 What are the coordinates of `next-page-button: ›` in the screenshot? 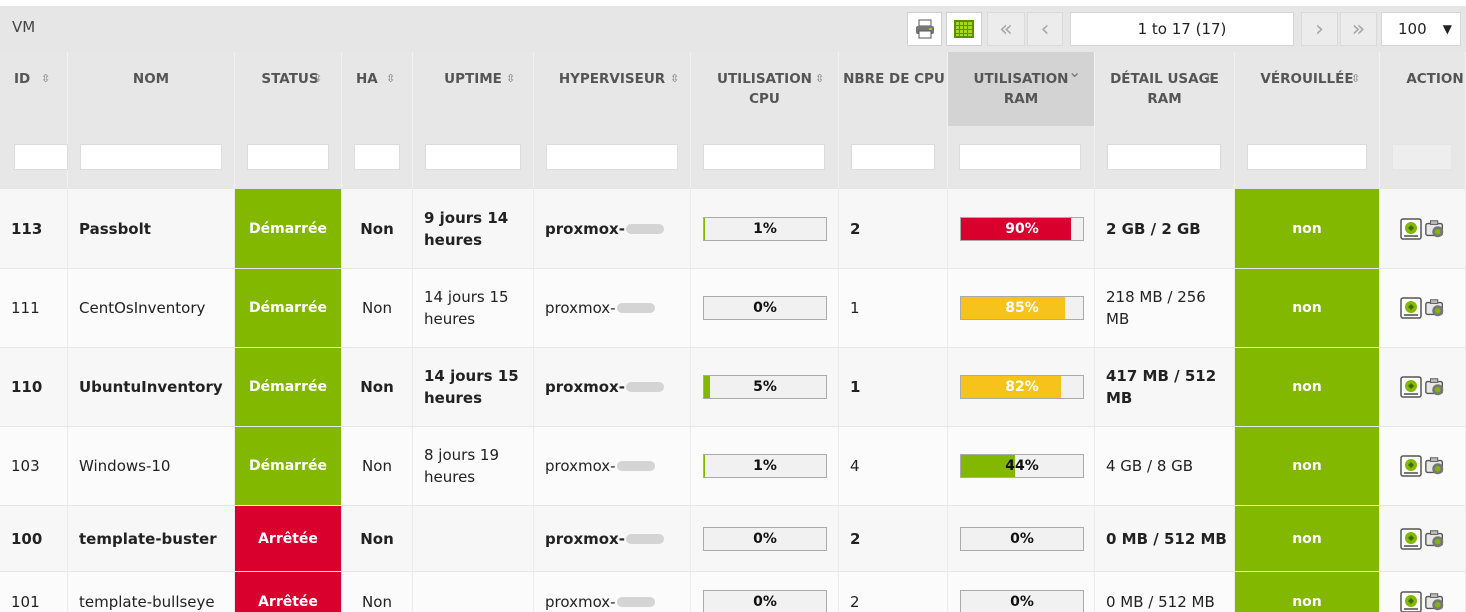 It's located at (1319, 29).